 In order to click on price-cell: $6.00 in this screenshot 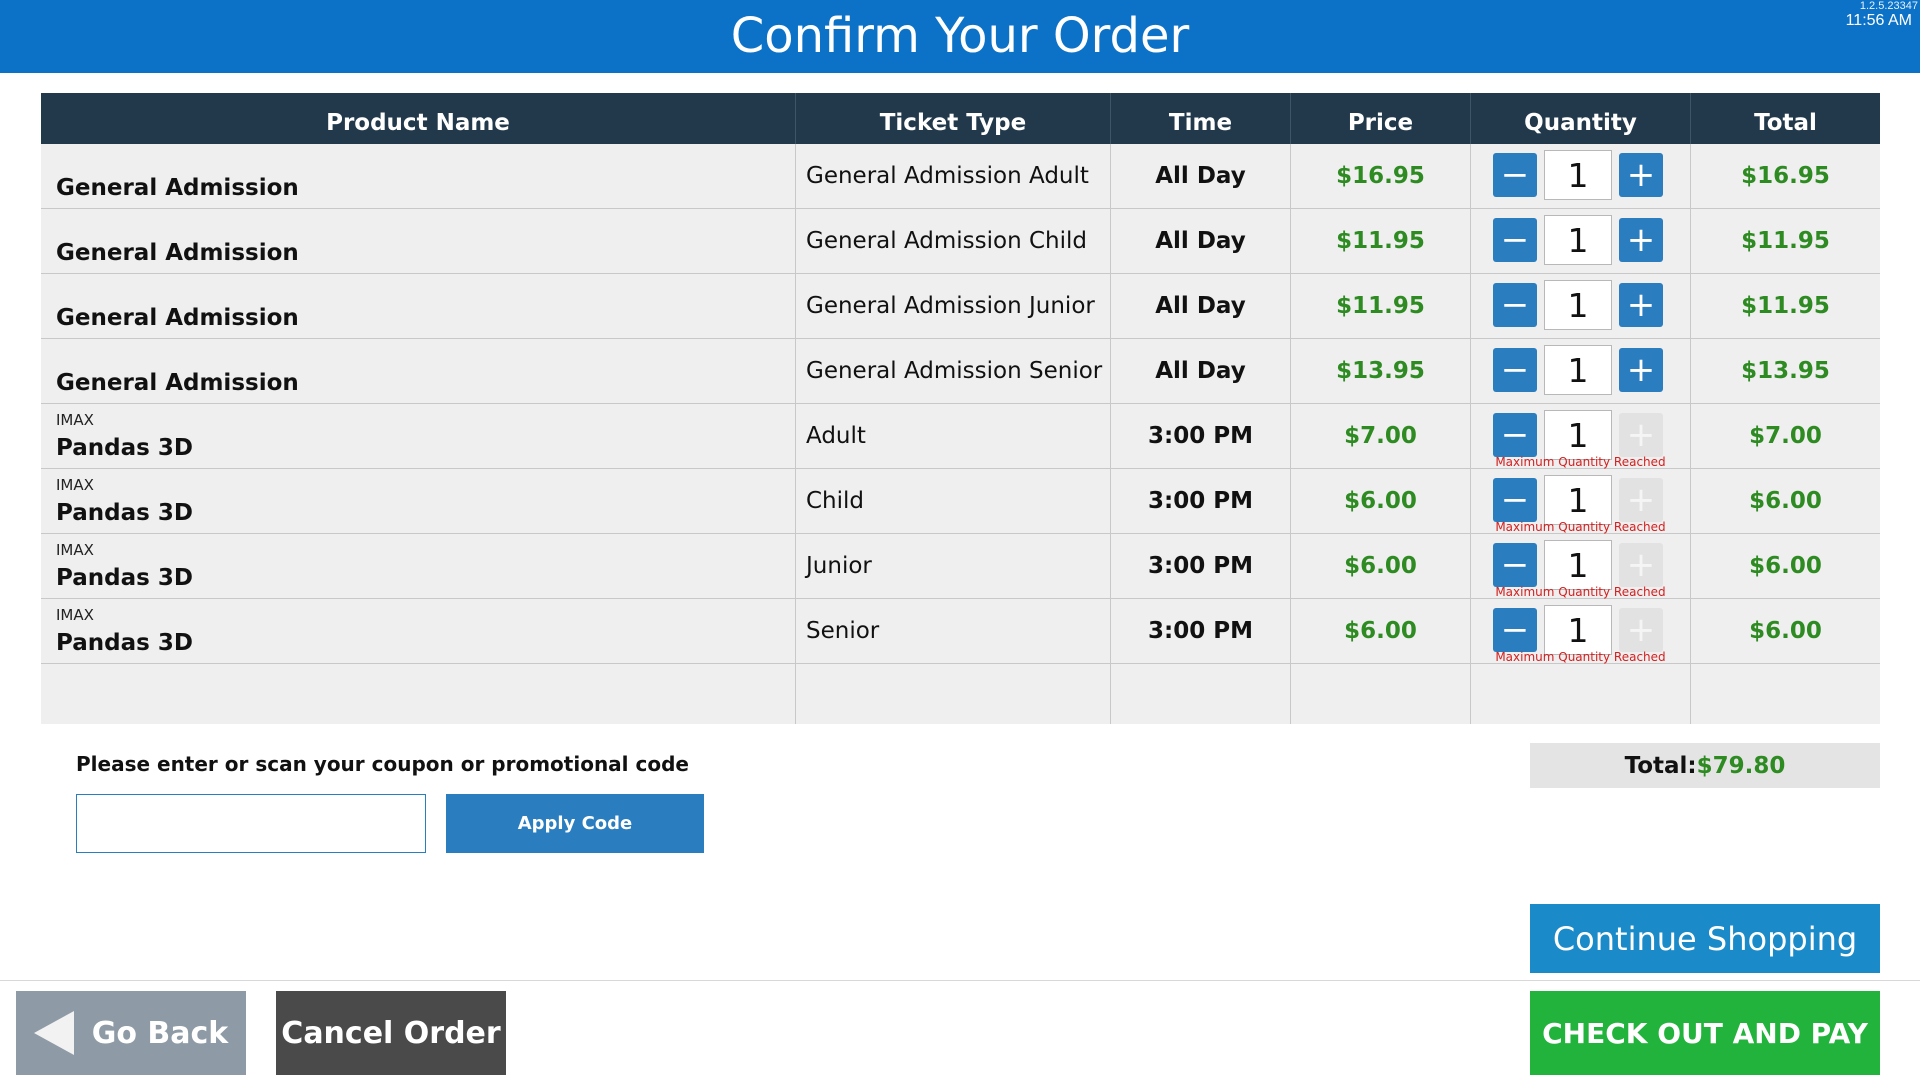, I will do `click(1381, 501)`.